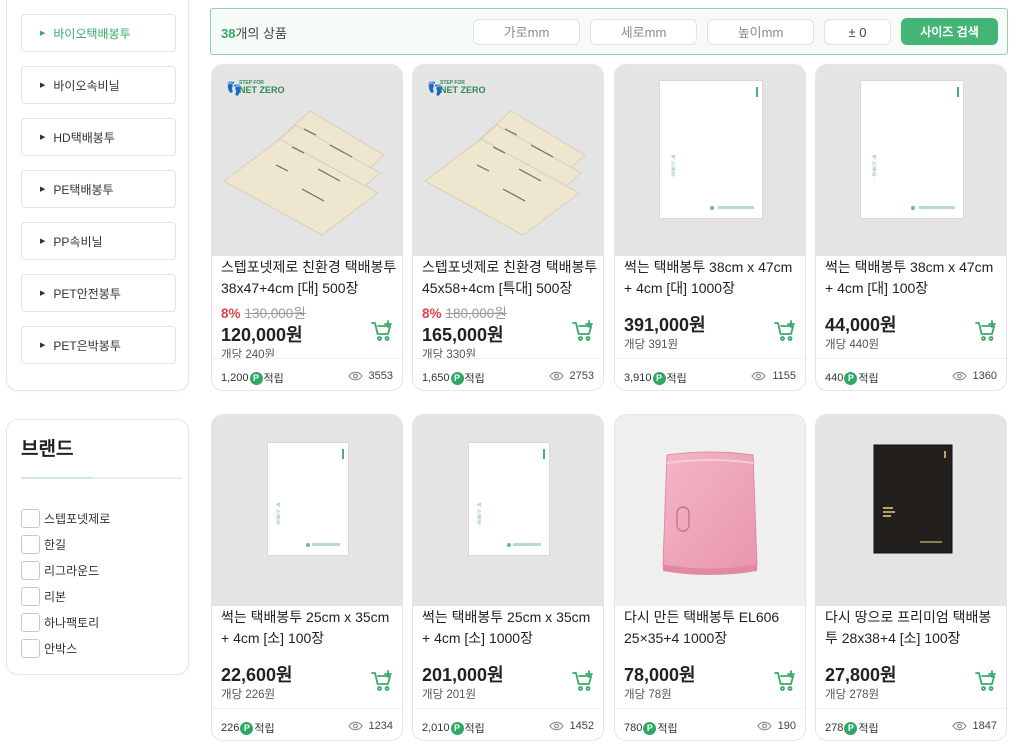 This screenshot has width=1024, height=752. Describe the element at coordinates (511, 278) in the screenshot. I see `product-name: 스텝포넷제로 친환경 택배봉투 45x58+4cm [특대] 500장` at that location.